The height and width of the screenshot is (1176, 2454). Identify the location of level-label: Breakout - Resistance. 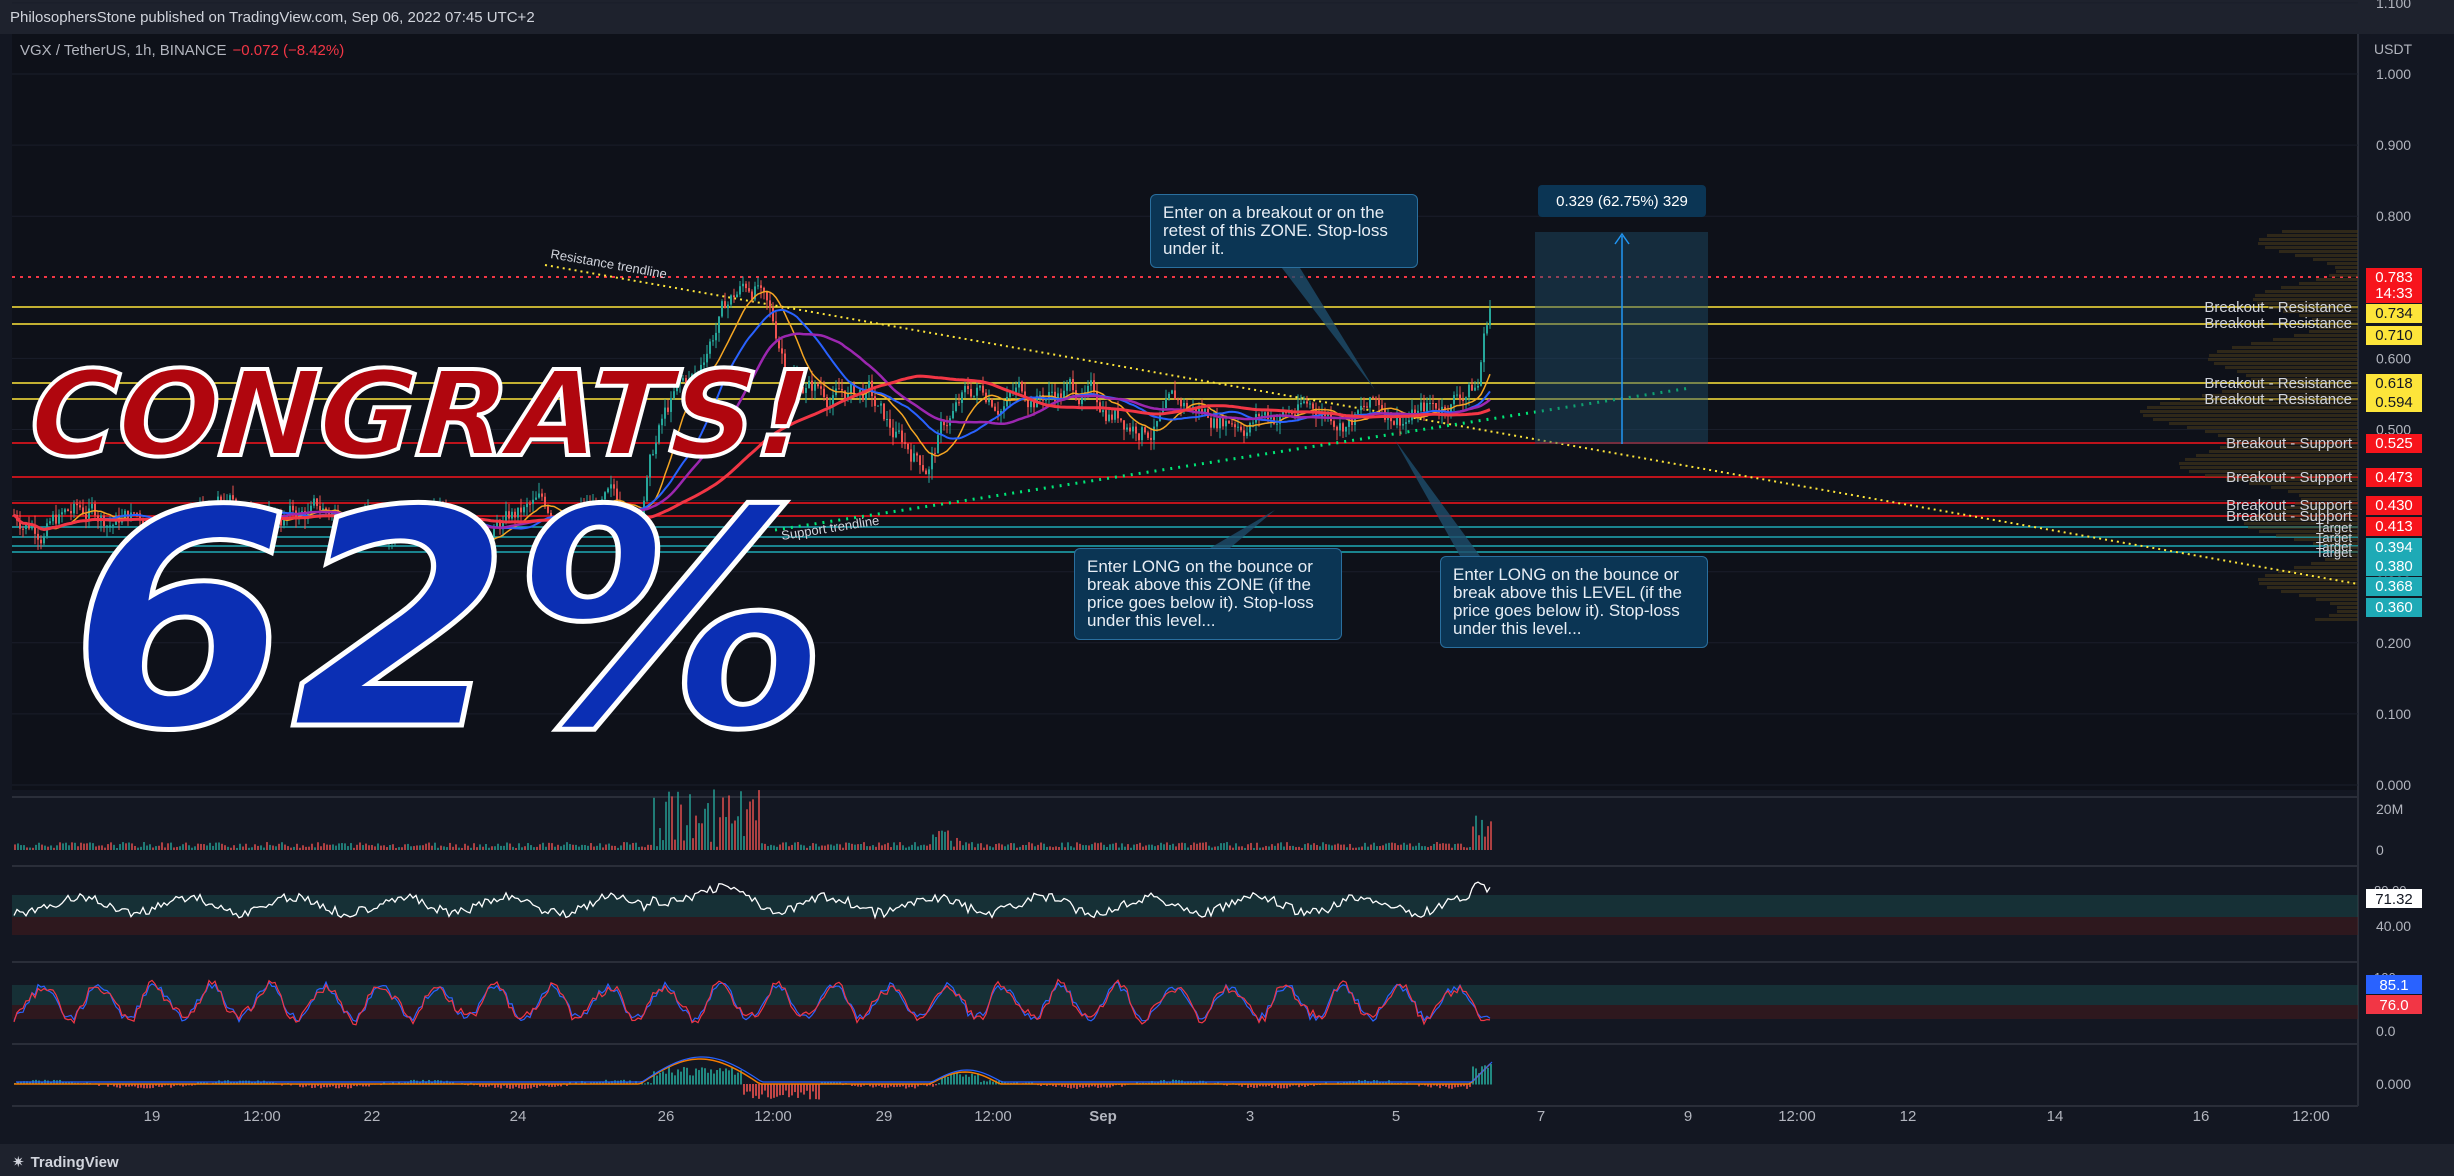
(2278, 383).